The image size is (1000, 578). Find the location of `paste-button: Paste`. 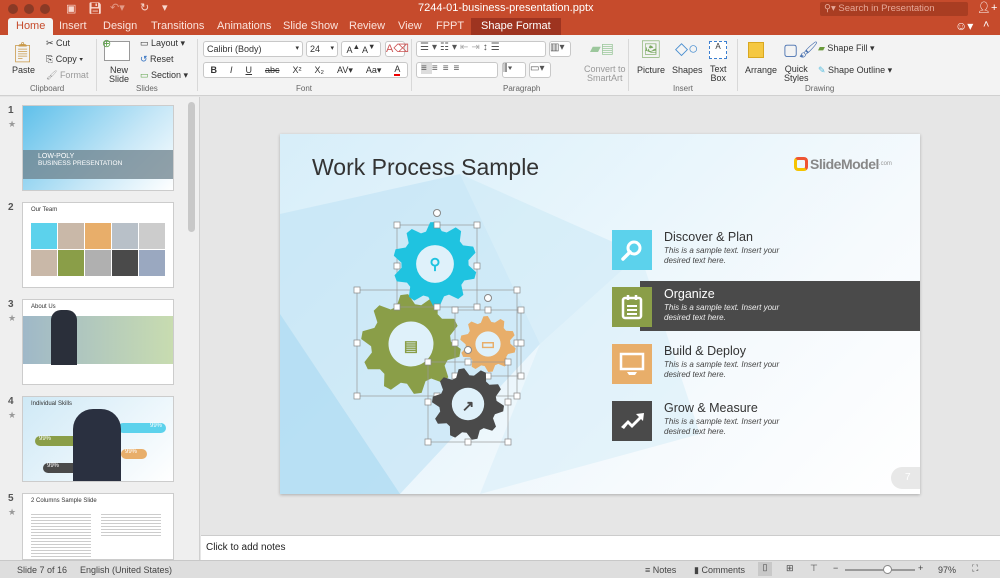

paste-button: Paste is located at coordinates (23, 70).